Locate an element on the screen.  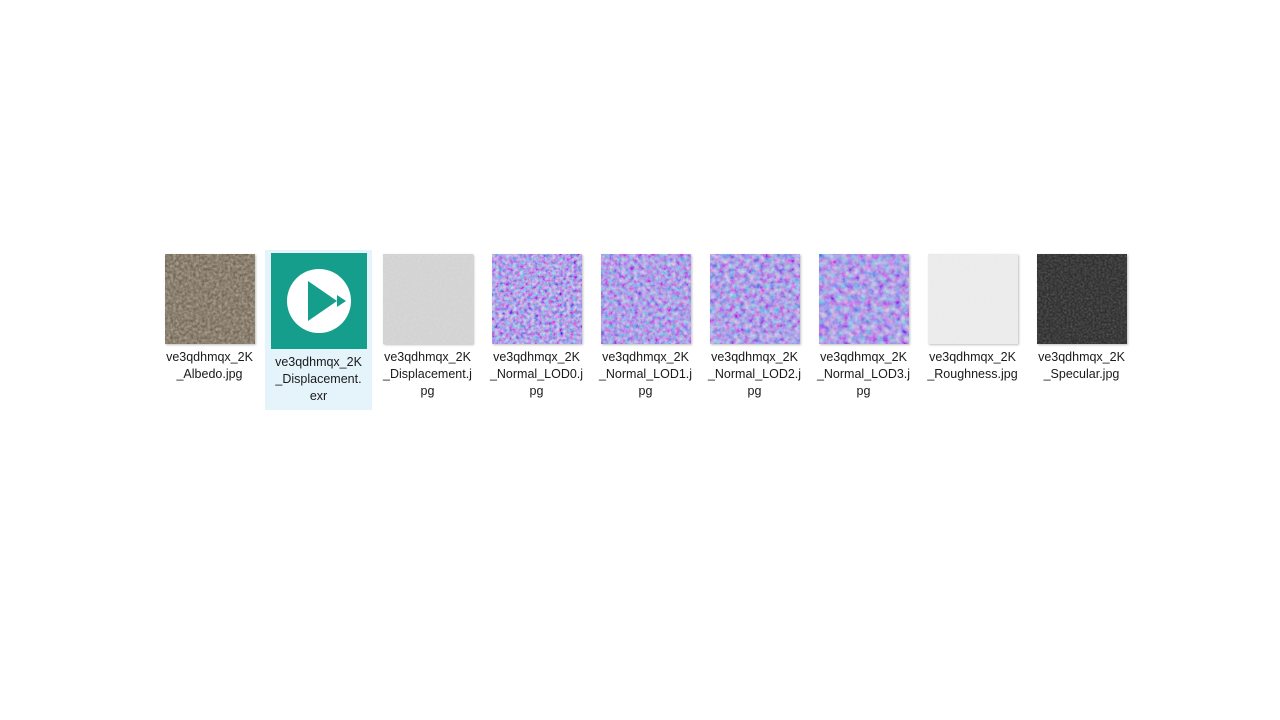
displacement-thumbnail-icon is located at coordinates (427, 299).